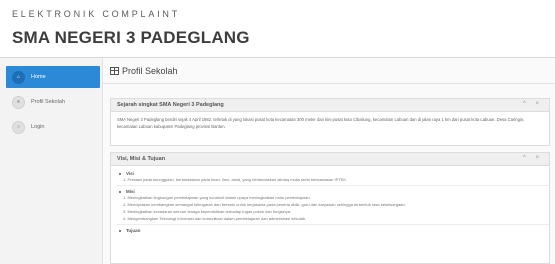 This screenshot has width=555, height=264. I want to click on login-icon: ○, so click(18, 127).